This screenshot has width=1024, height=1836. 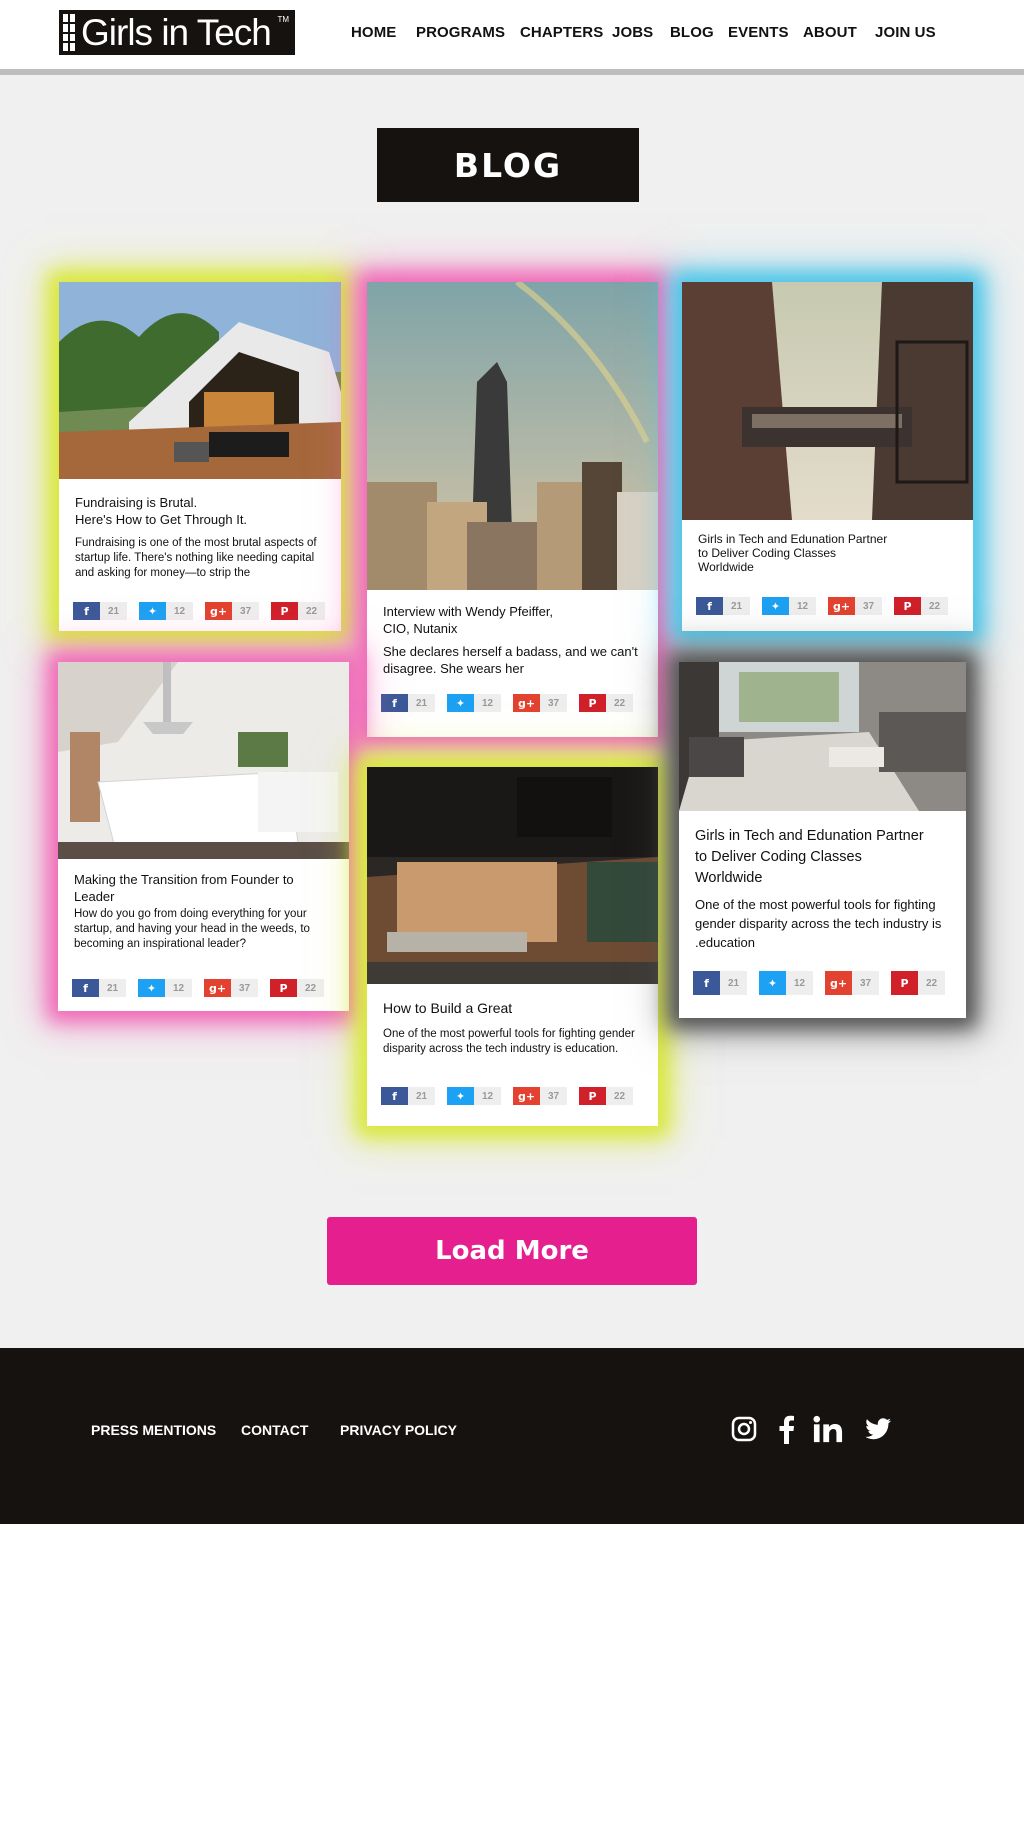 What do you see at coordinates (283, 19) in the screenshot?
I see `logo-trademark: TM` at bounding box center [283, 19].